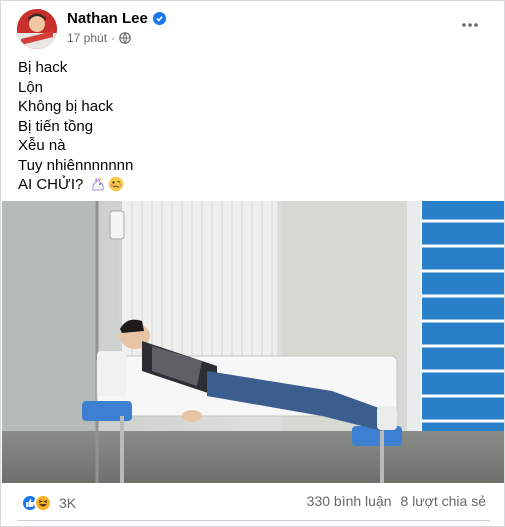  Describe the element at coordinates (125, 38) in the screenshot. I see `globe-icon` at that location.